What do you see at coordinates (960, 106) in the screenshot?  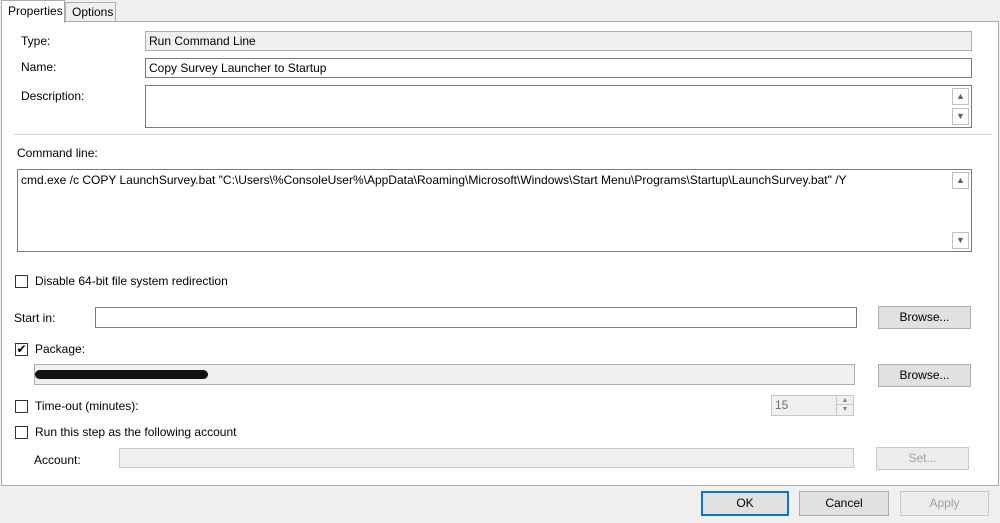 I see `description-scrollbar: ▲ ▼` at bounding box center [960, 106].